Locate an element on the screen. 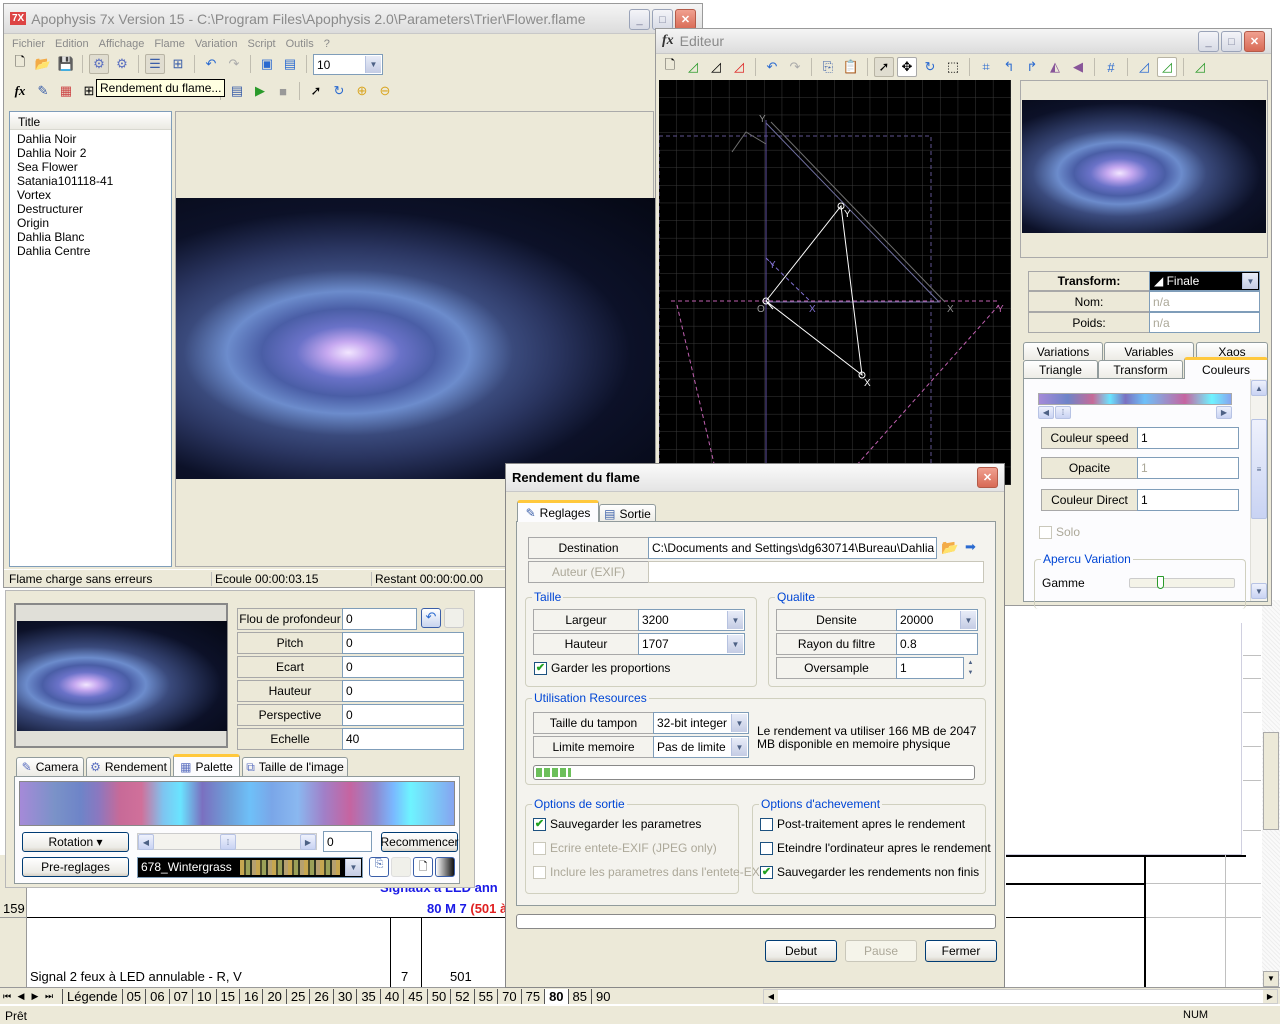 This screenshot has width=1280, height=1024. list-item: Origin is located at coordinates (90, 223).